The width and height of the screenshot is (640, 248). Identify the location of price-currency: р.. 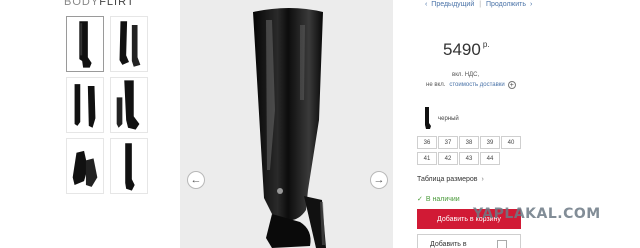
(486, 44).